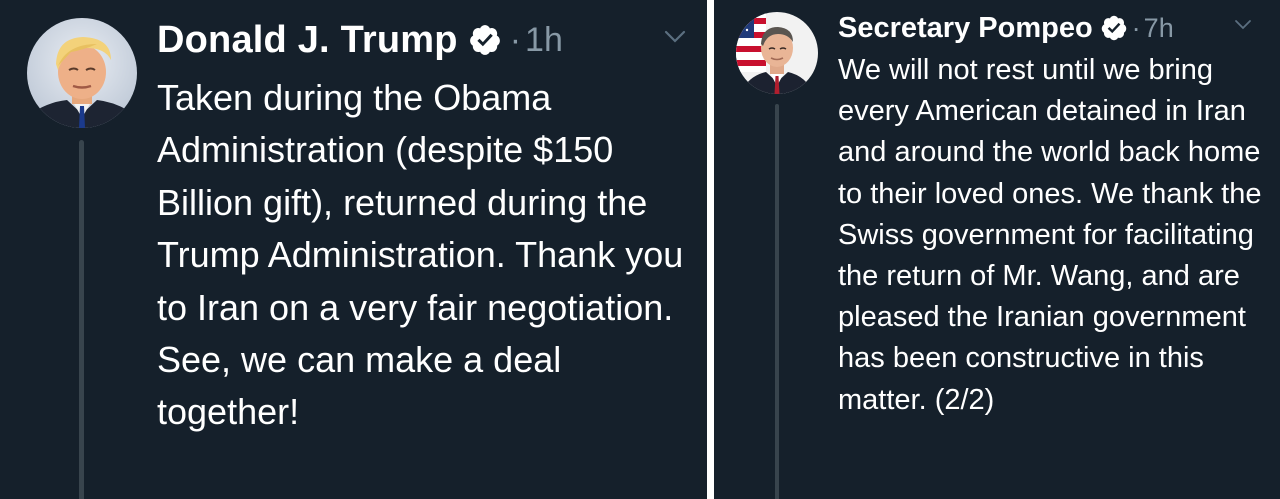 The height and width of the screenshot is (499, 1280). Describe the element at coordinates (1159, 28) in the screenshot. I see `timestamp: 7h` at that location.